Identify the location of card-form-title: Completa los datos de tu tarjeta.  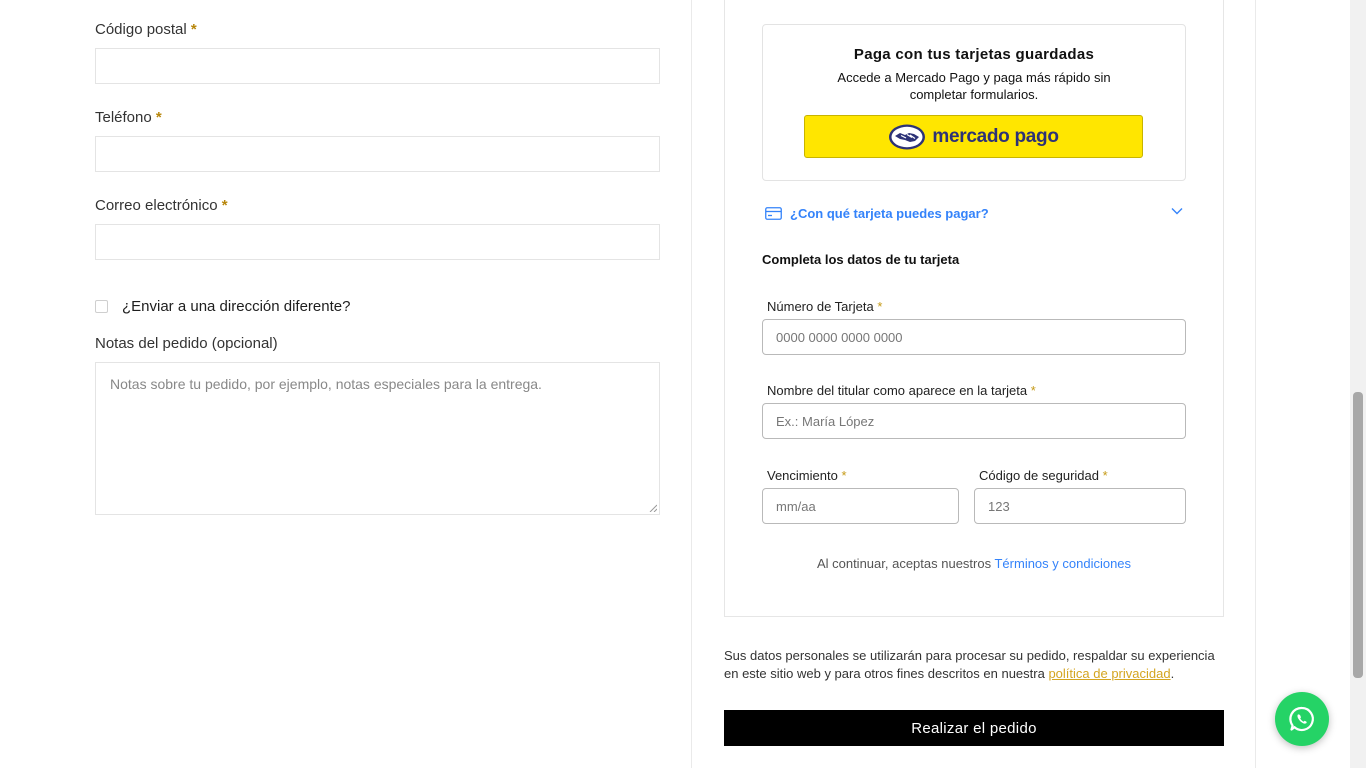
(861, 259).